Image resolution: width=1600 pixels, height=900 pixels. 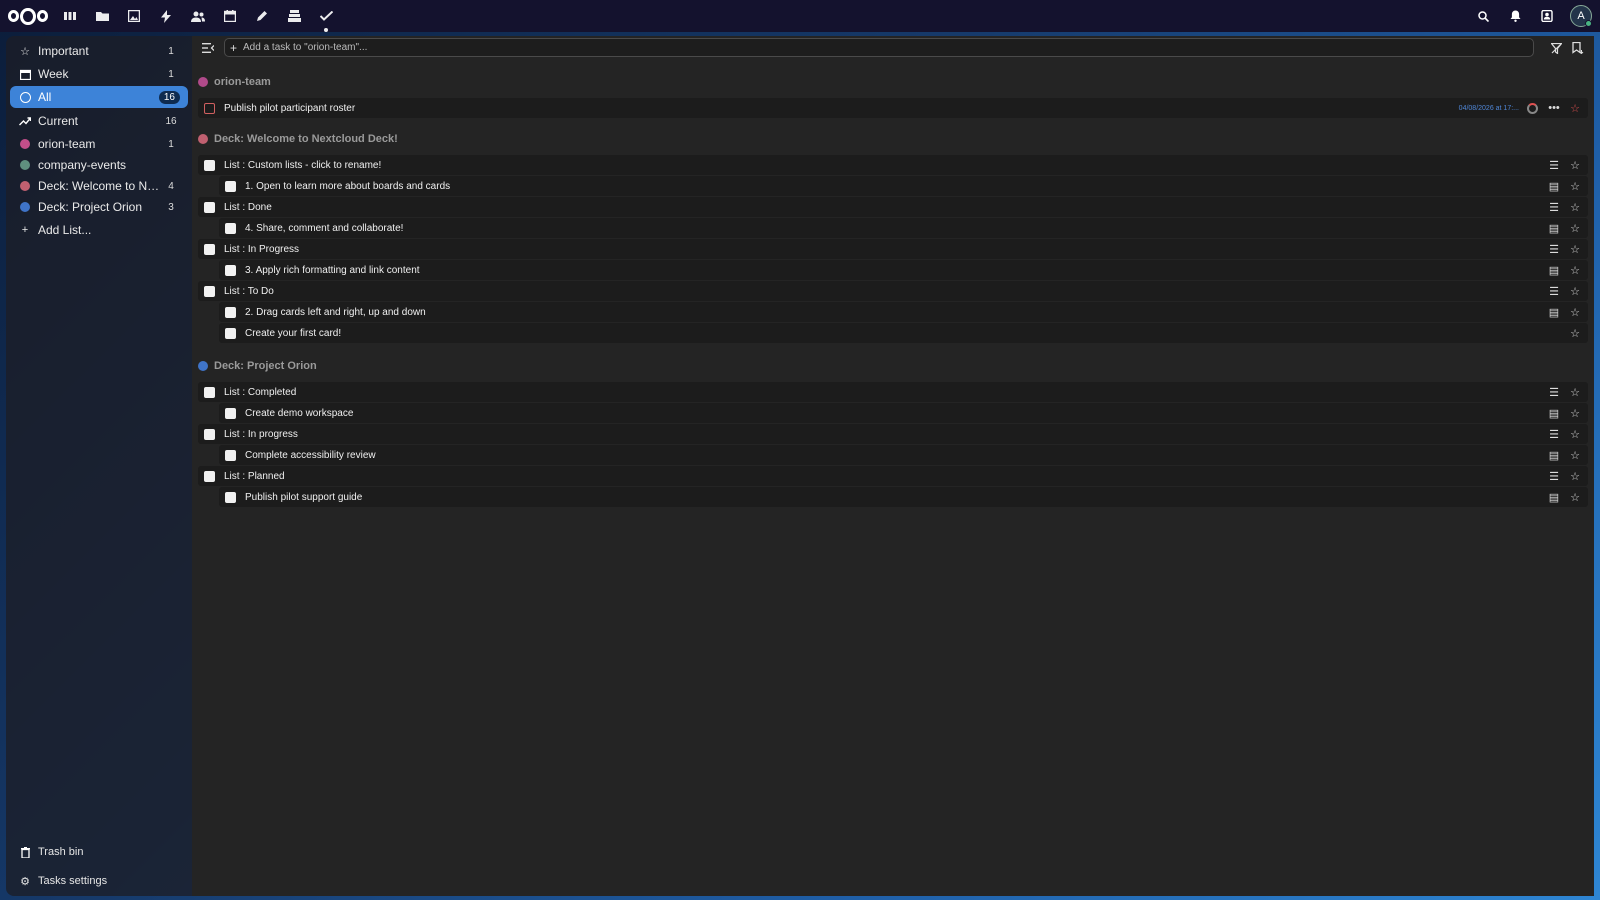 I want to click on group-color-dot, so click(x=203, y=366).